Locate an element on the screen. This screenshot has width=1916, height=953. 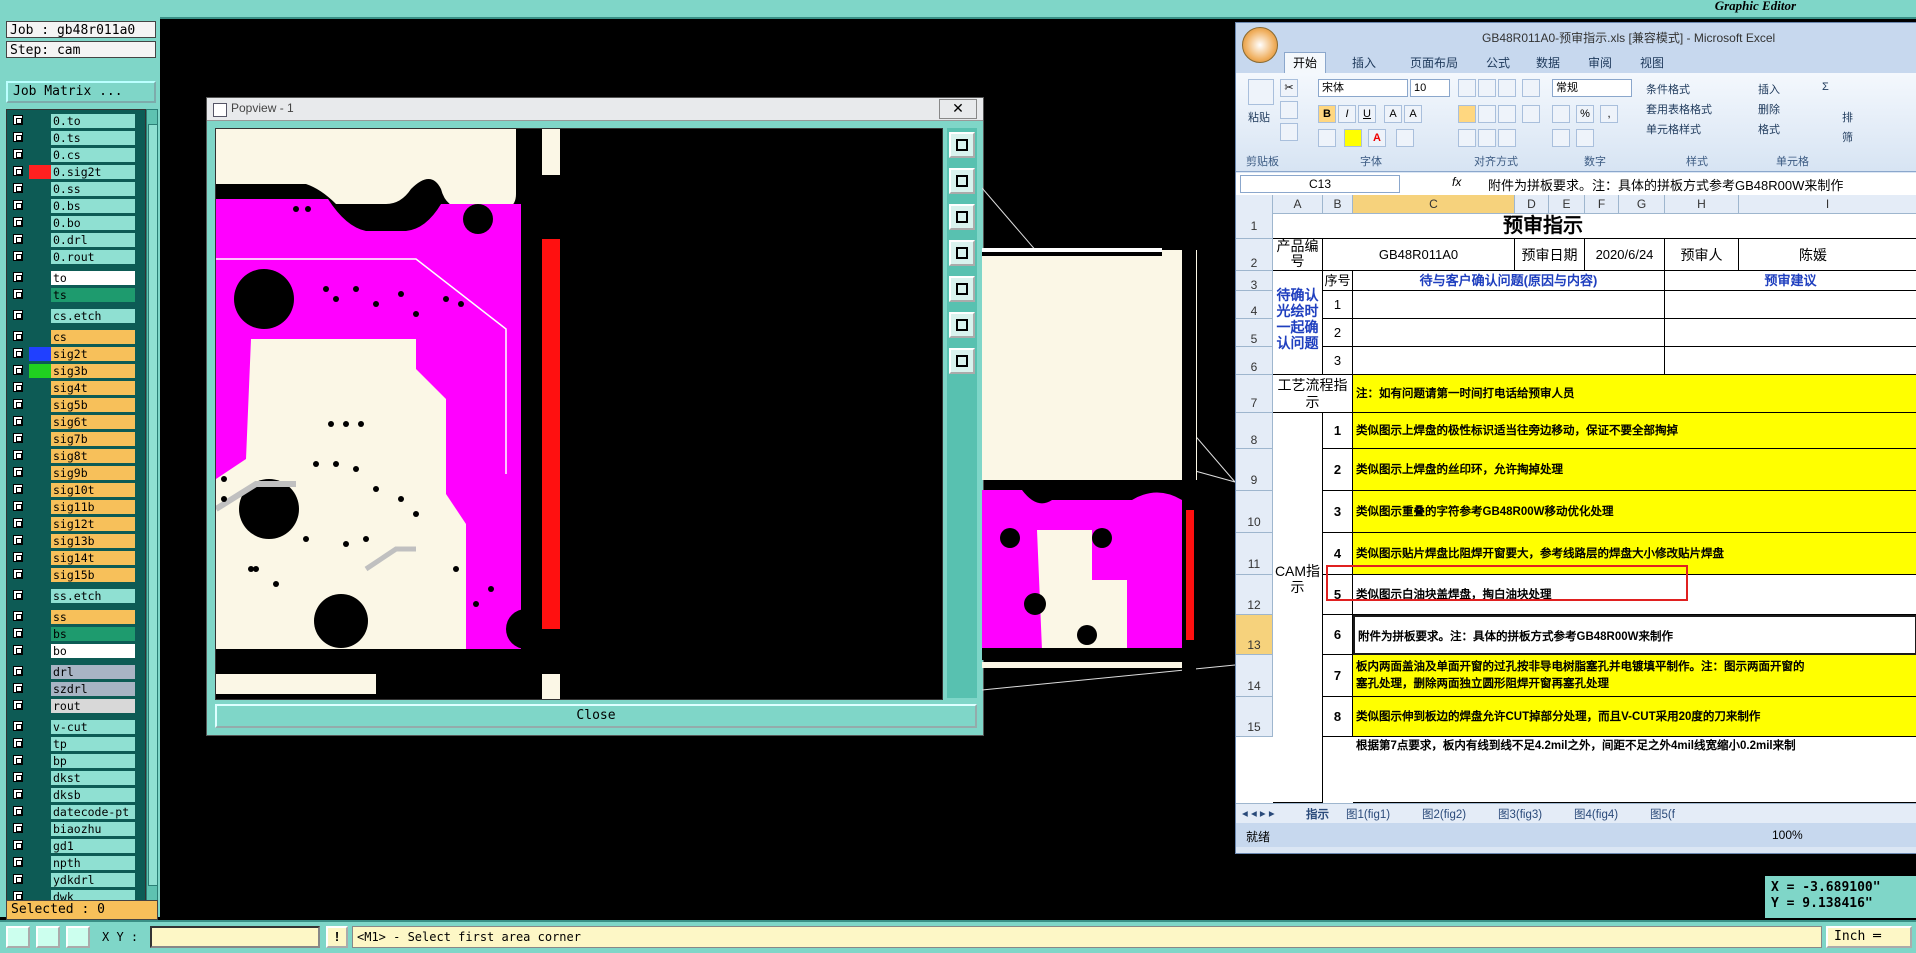
layer-row: 0.sig2t is located at coordinates (76, 172).